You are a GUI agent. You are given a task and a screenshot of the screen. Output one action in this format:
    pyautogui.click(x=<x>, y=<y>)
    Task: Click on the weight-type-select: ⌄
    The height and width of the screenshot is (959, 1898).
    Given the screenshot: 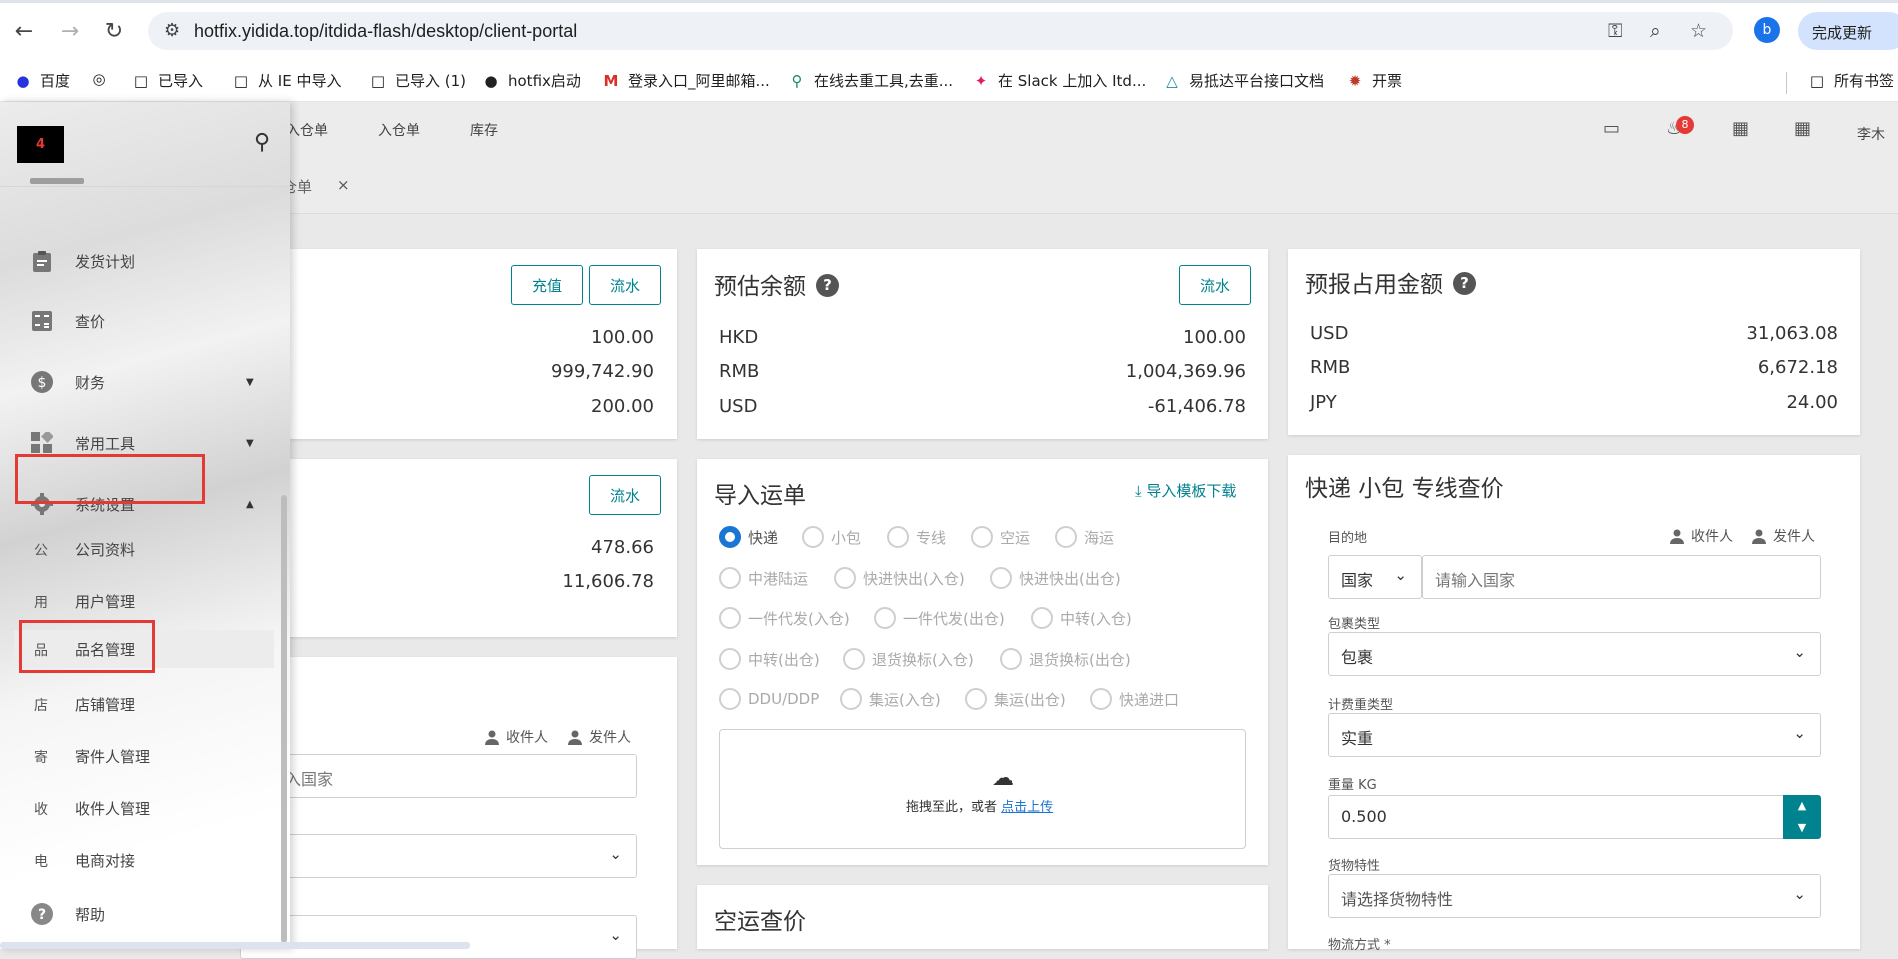 What is the action you would take?
    pyautogui.click(x=438, y=937)
    